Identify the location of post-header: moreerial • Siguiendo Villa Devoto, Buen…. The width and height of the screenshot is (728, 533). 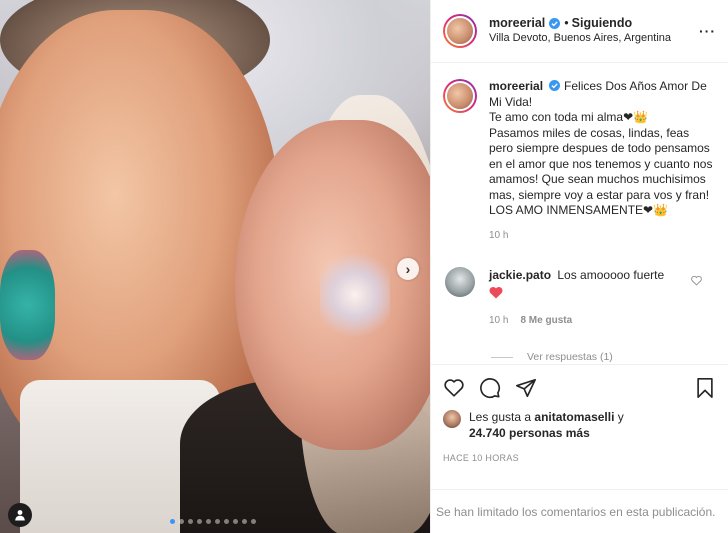
(579, 31).